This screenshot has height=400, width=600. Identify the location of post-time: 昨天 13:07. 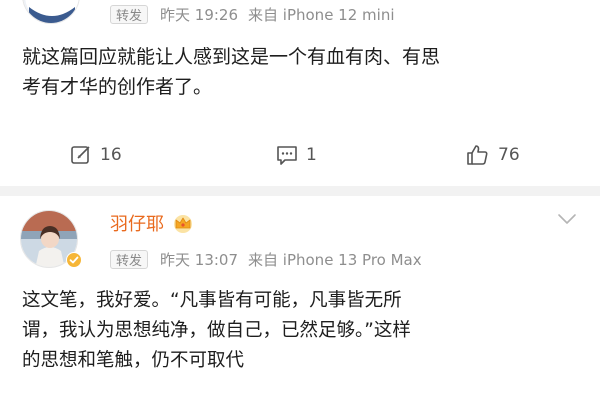
(199, 259).